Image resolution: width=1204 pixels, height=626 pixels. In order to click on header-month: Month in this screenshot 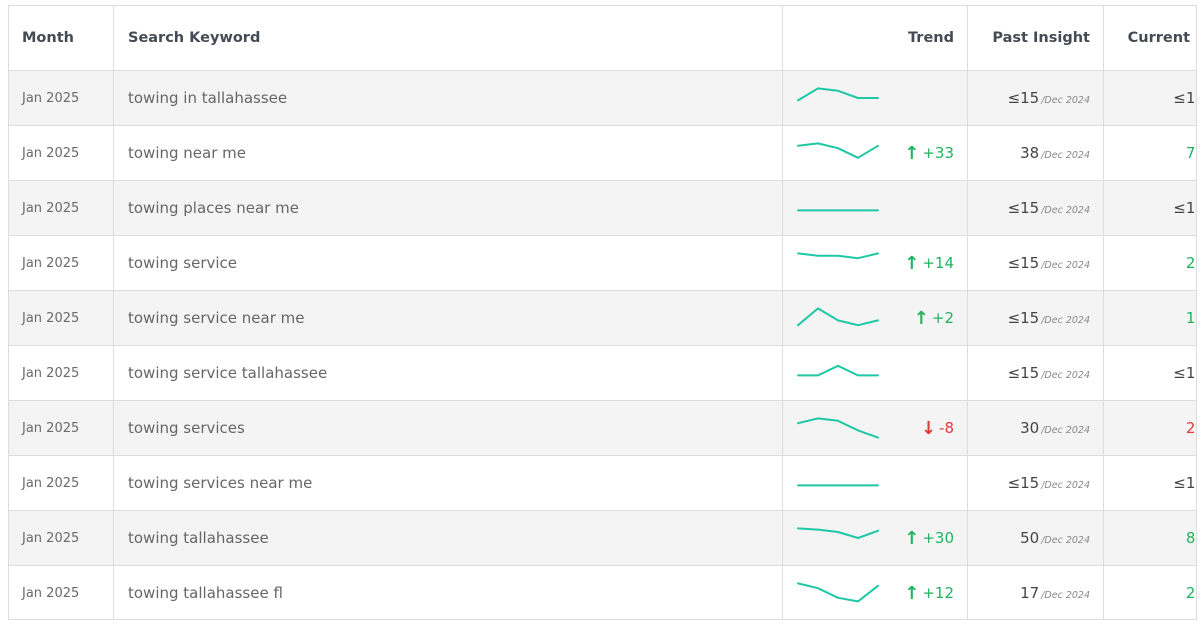, I will do `click(61, 38)`.